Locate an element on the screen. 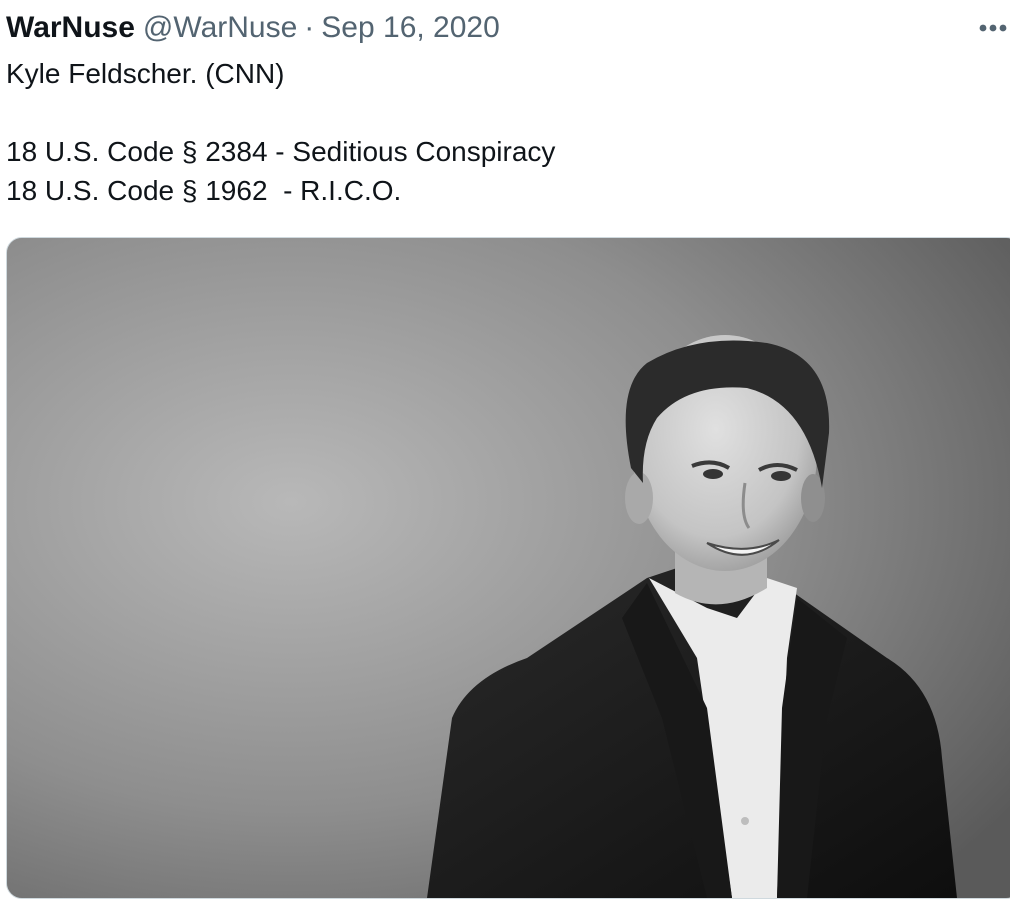 This screenshot has width=1010, height=899. more-horizontal-icon is located at coordinates (993, 28).